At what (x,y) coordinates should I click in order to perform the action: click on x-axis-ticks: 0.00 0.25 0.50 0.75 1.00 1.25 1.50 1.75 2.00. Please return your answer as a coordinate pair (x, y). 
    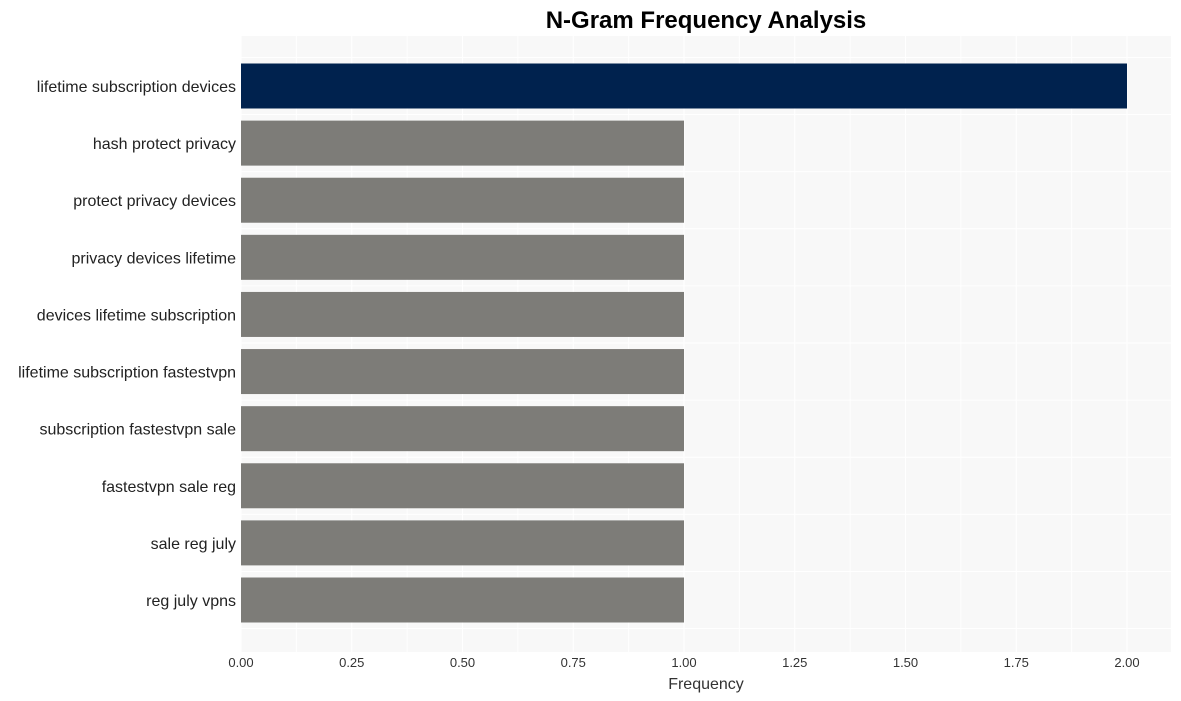
    Looking at the image, I should click on (683, 662).